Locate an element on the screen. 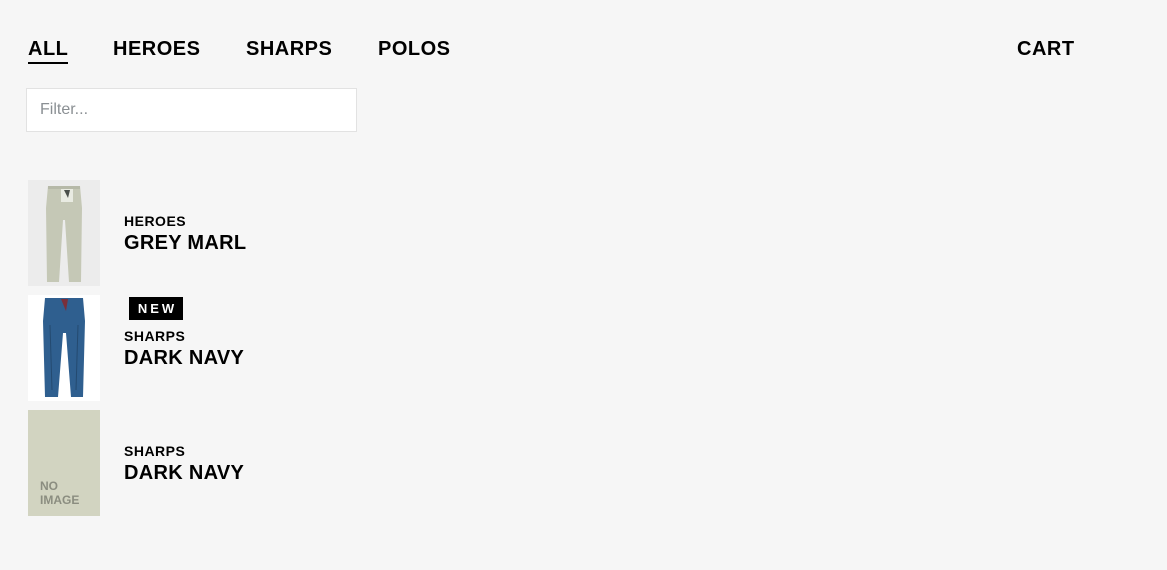 This screenshot has width=1167, height=570. tab-heroes: HEROES is located at coordinates (156, 49).